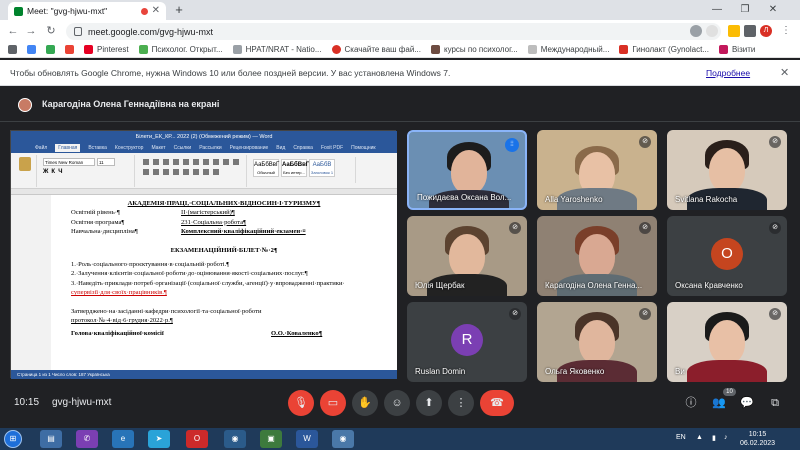  I want to click on present-button: ⬆, so click(429, 403).